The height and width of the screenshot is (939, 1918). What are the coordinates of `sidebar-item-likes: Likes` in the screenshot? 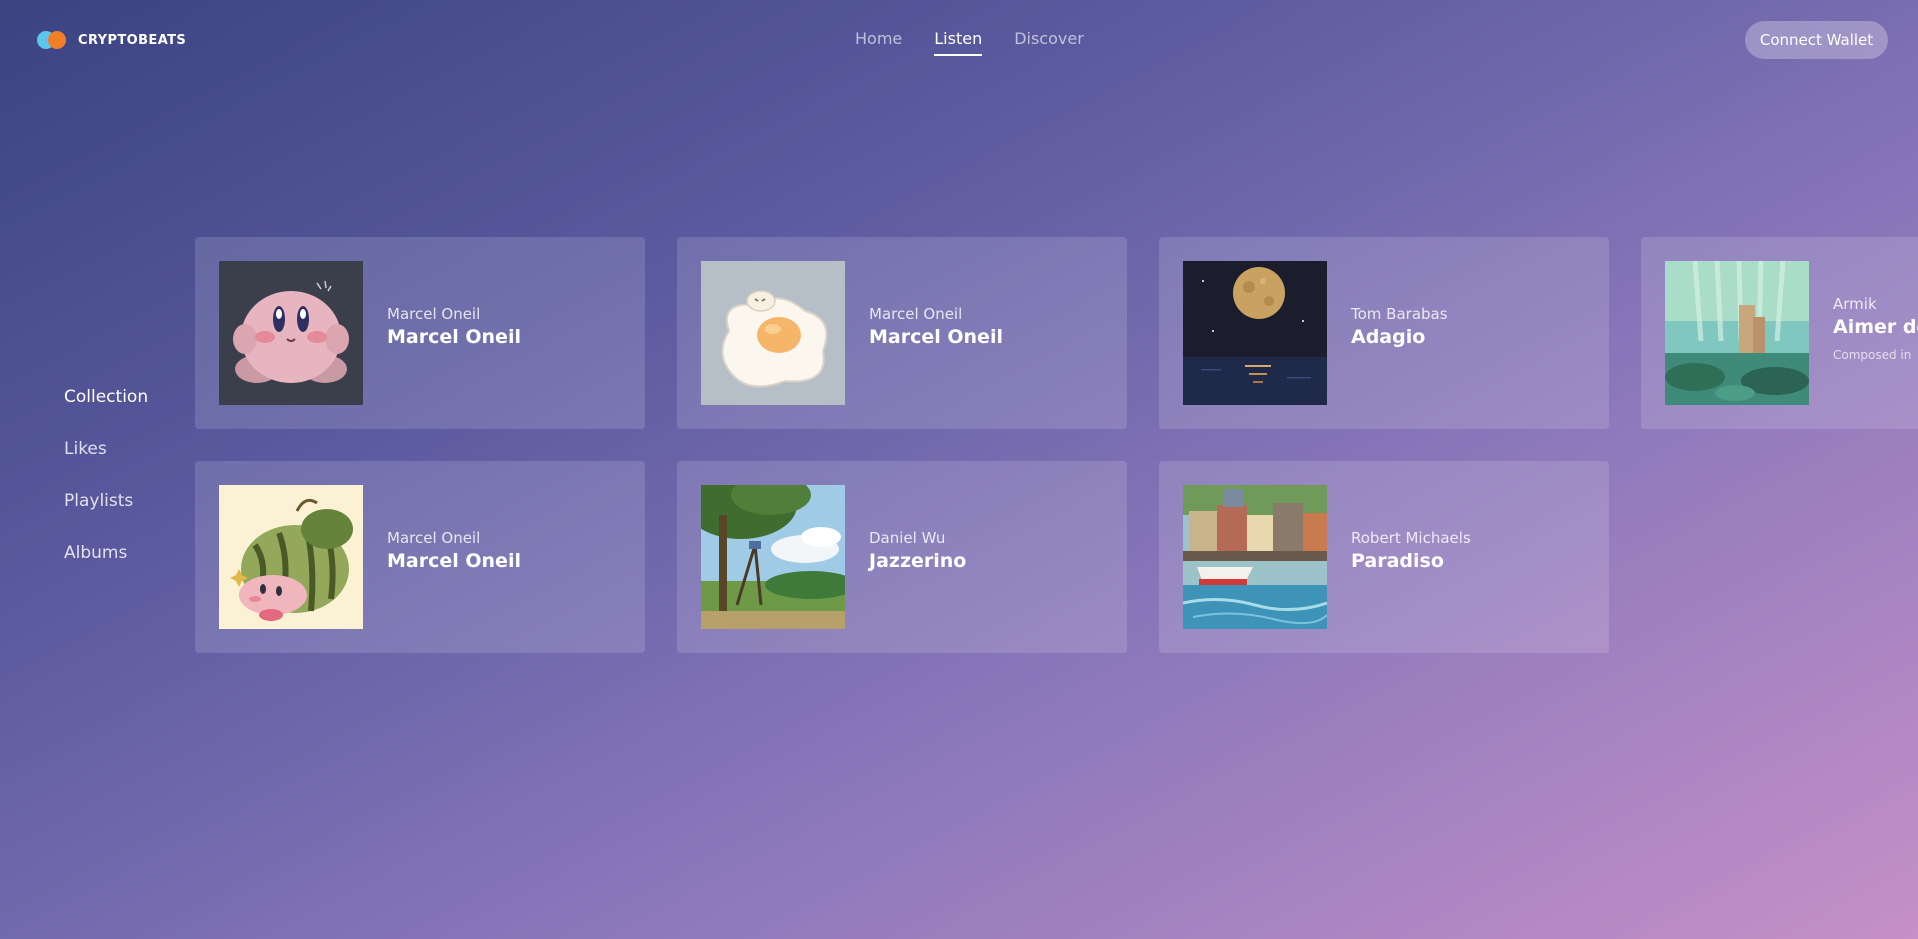 It's located at (106, 465).